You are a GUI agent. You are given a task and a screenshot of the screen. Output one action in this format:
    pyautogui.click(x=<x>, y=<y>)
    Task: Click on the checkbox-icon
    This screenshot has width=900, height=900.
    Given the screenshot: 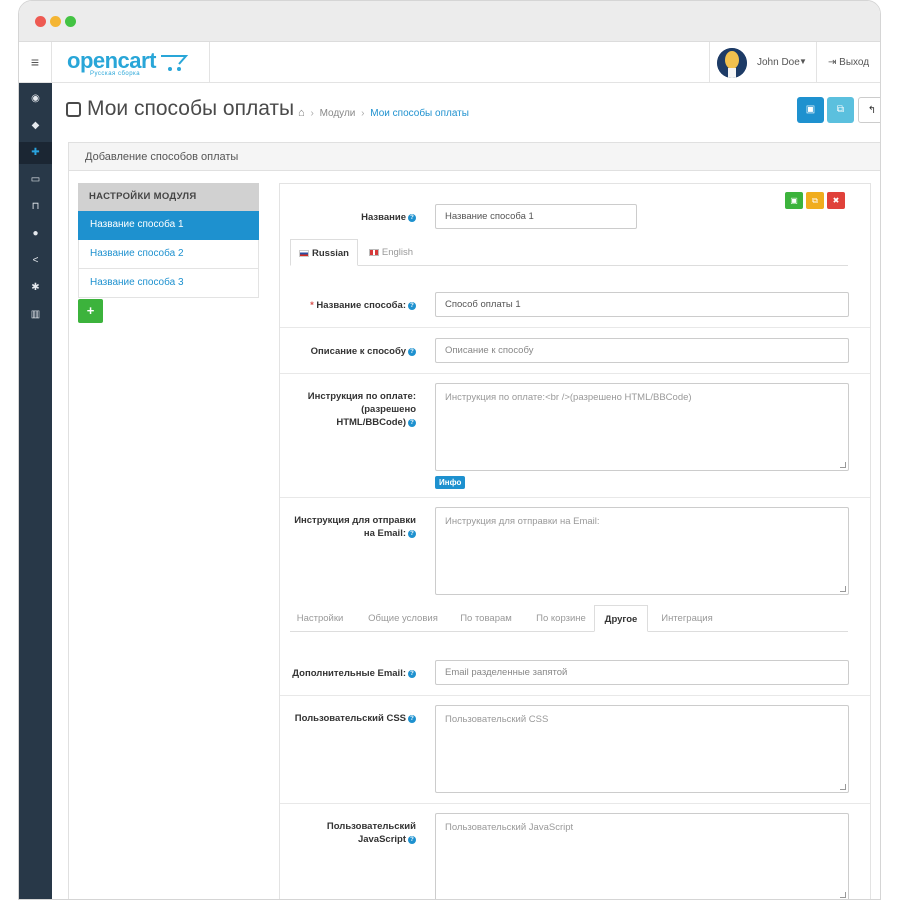 What is the action you would take?
    pyautogui.click(x=73, y=109)
    